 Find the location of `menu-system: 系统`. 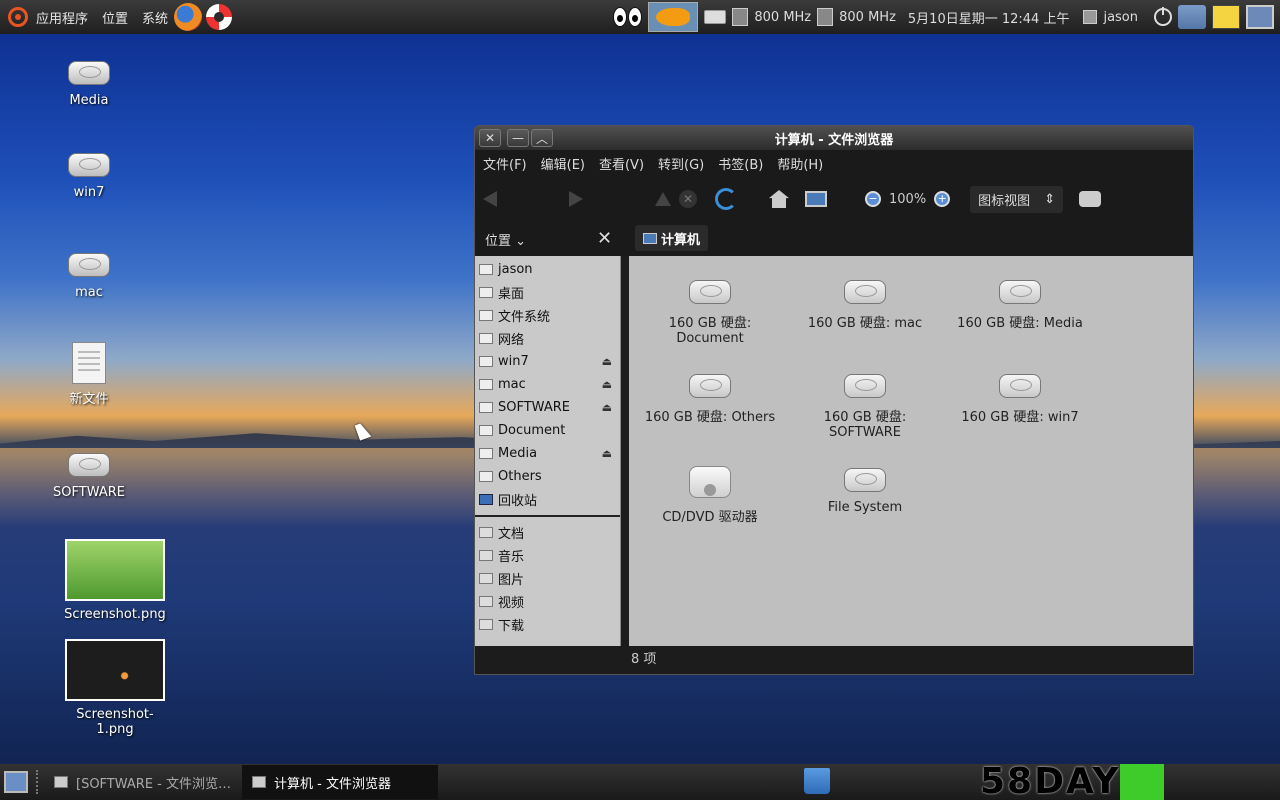

menu-system: 系统 is located at coordinates (155, 17).